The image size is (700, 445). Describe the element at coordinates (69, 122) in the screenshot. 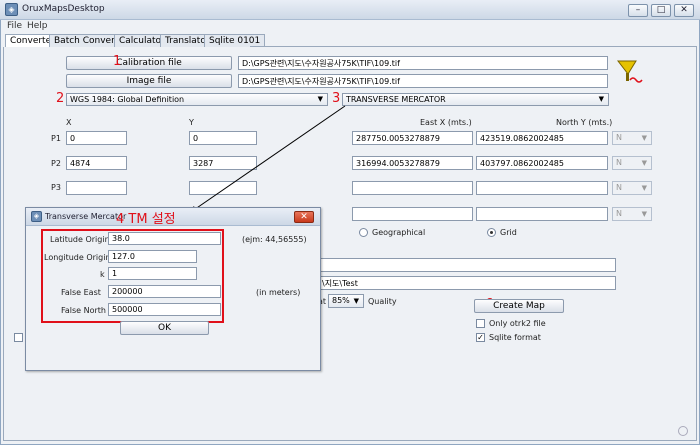

I see `column-header-x: X` at that location.